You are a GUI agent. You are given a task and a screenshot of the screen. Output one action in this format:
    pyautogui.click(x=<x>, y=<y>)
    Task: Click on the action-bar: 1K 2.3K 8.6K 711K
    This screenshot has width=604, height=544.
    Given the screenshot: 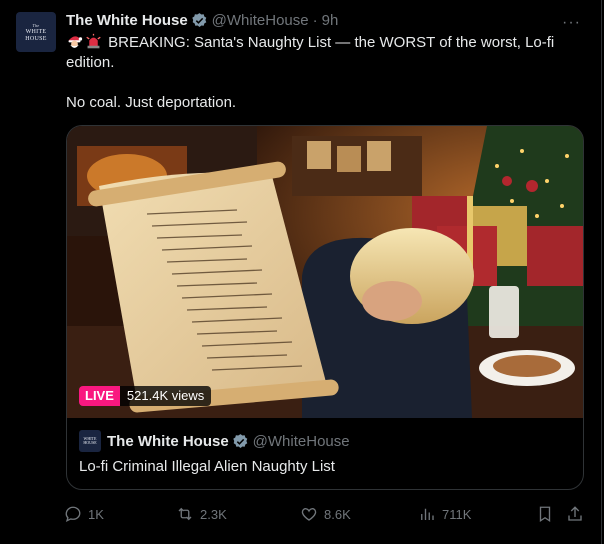 What is the action you would take?
    pyautogui.click(x=325, y=514)
    